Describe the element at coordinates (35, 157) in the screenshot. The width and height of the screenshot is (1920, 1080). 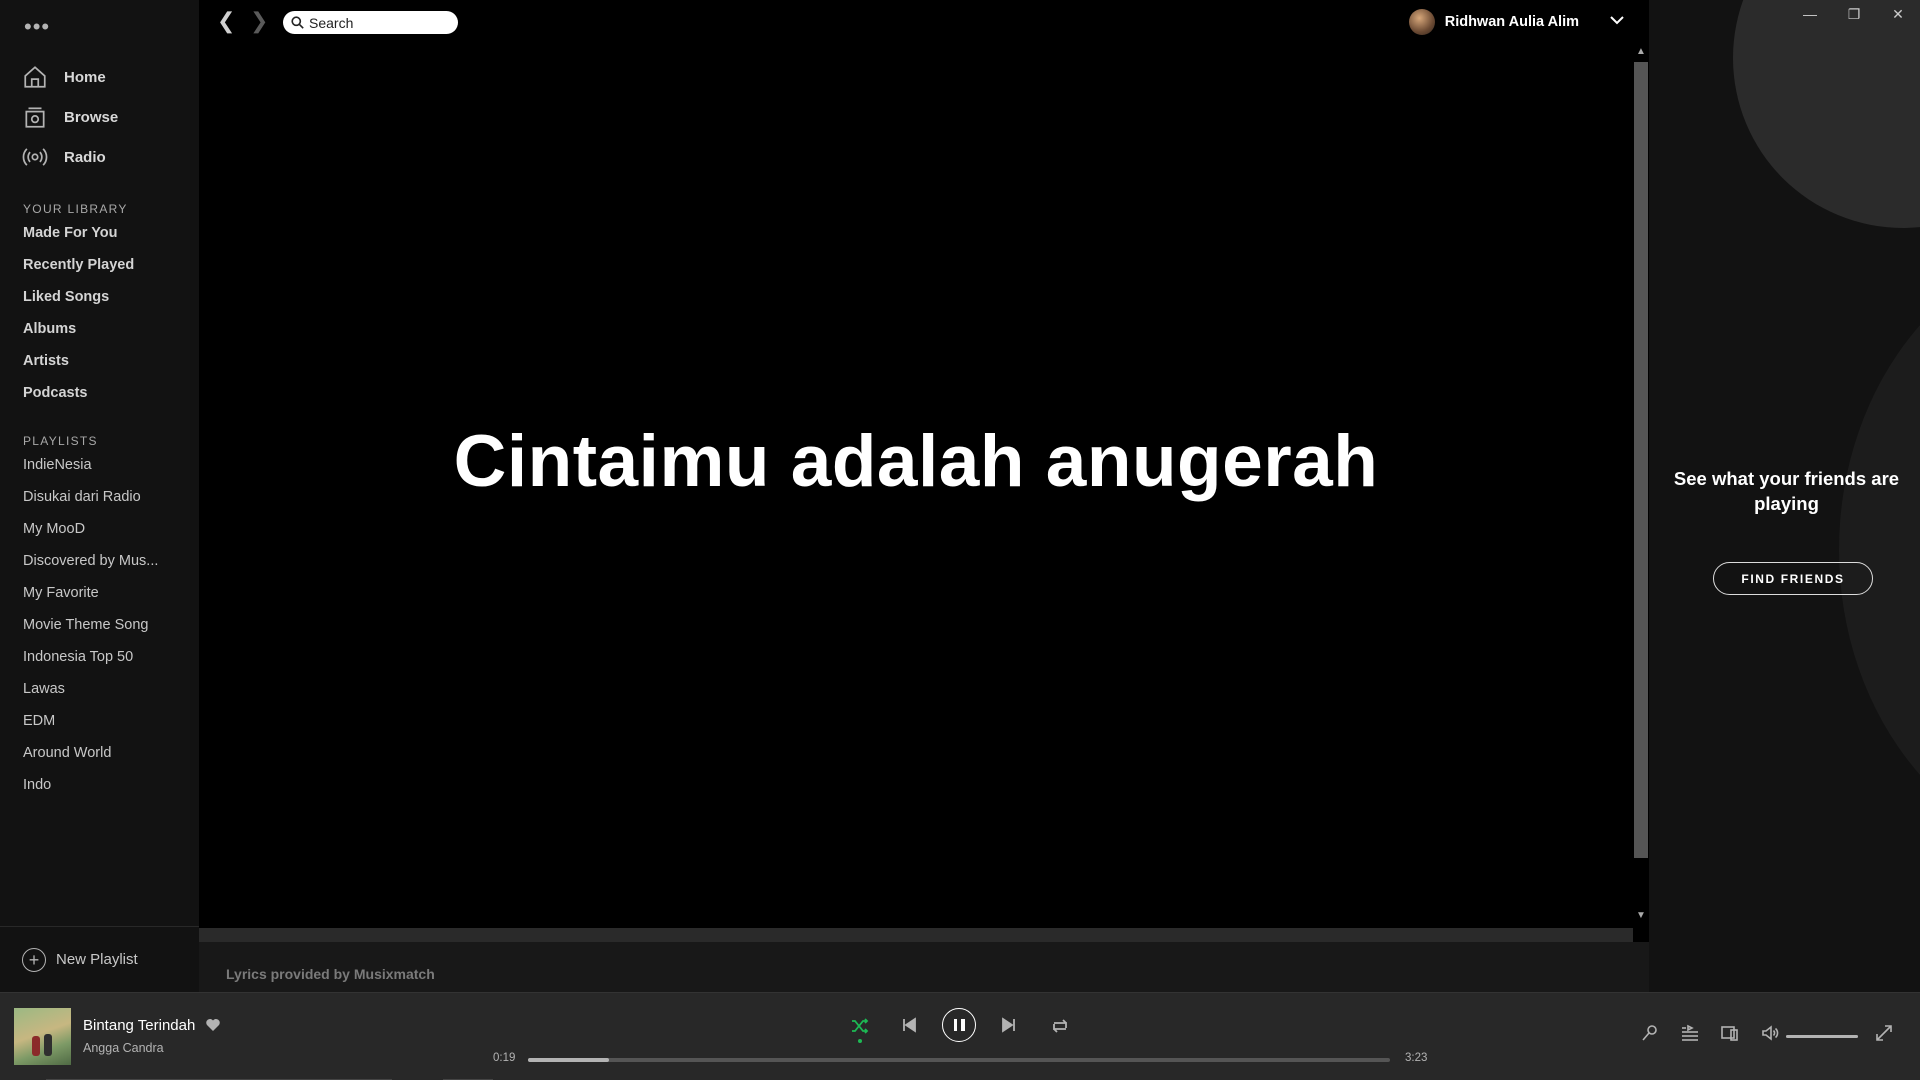
I see `radio-icon` at that location.